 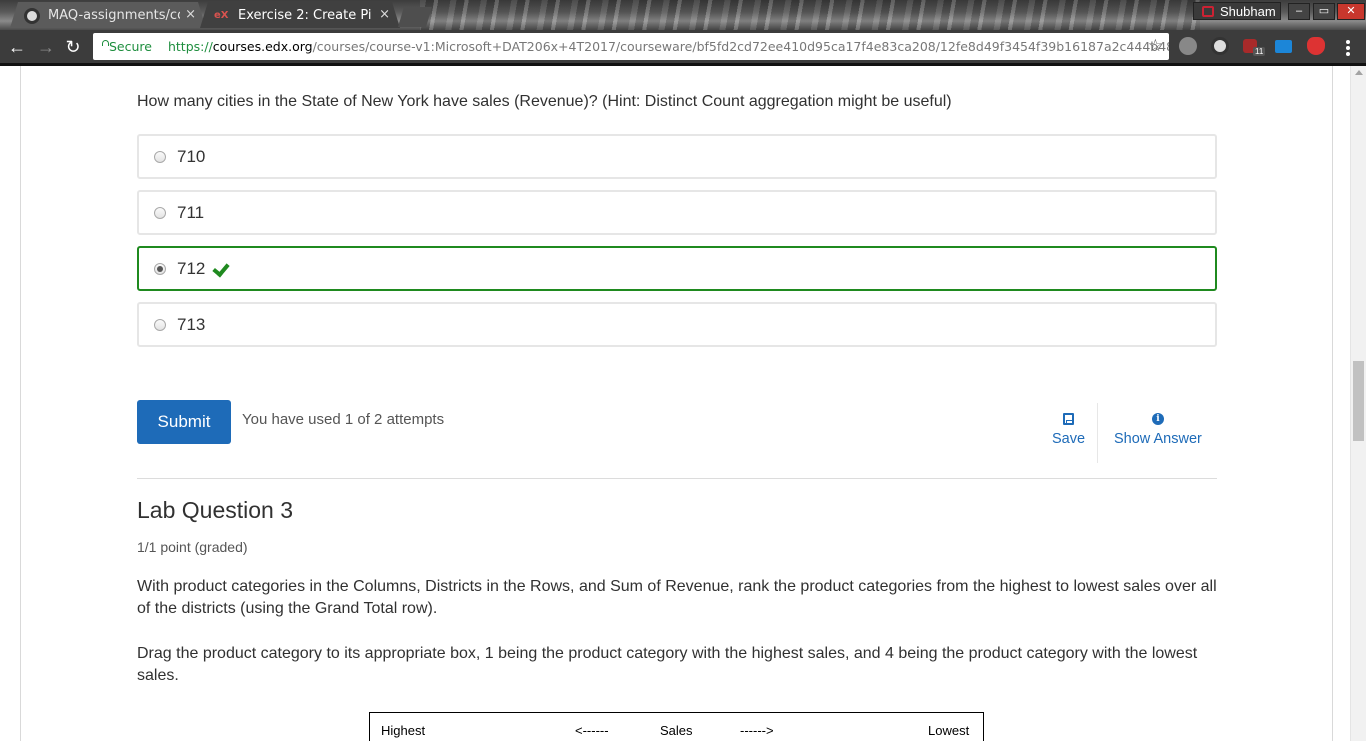 What do you see at coordinates (677, 478) in the screenshot?
I see `section-divider` at bounding box center [677, 478].